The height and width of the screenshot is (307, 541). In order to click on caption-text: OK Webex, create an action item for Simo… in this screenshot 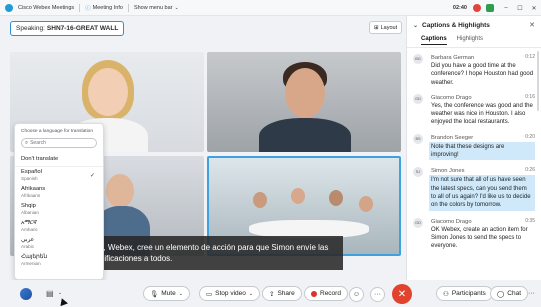, I will do `click(479, 238)`.